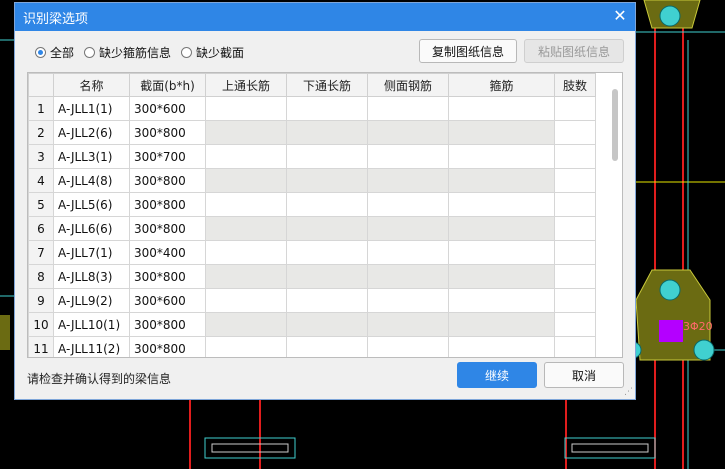 This screenshot has height=469, width=725. I want to click on cell-name: A-JLL4(8), so click(91, 180).